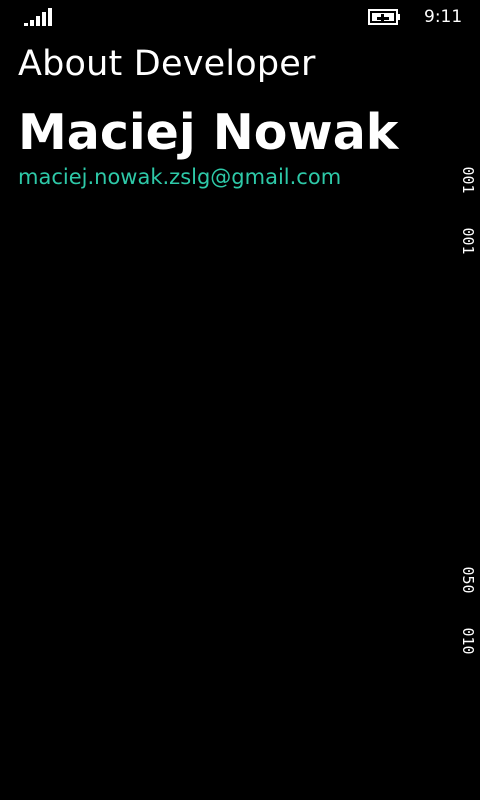 The width and height of the screenshot is (480, 800). What do you see at coordinates (167, 64) in the screenshot?
I see `page-title: About Developer` at bounding box center [167, 64].